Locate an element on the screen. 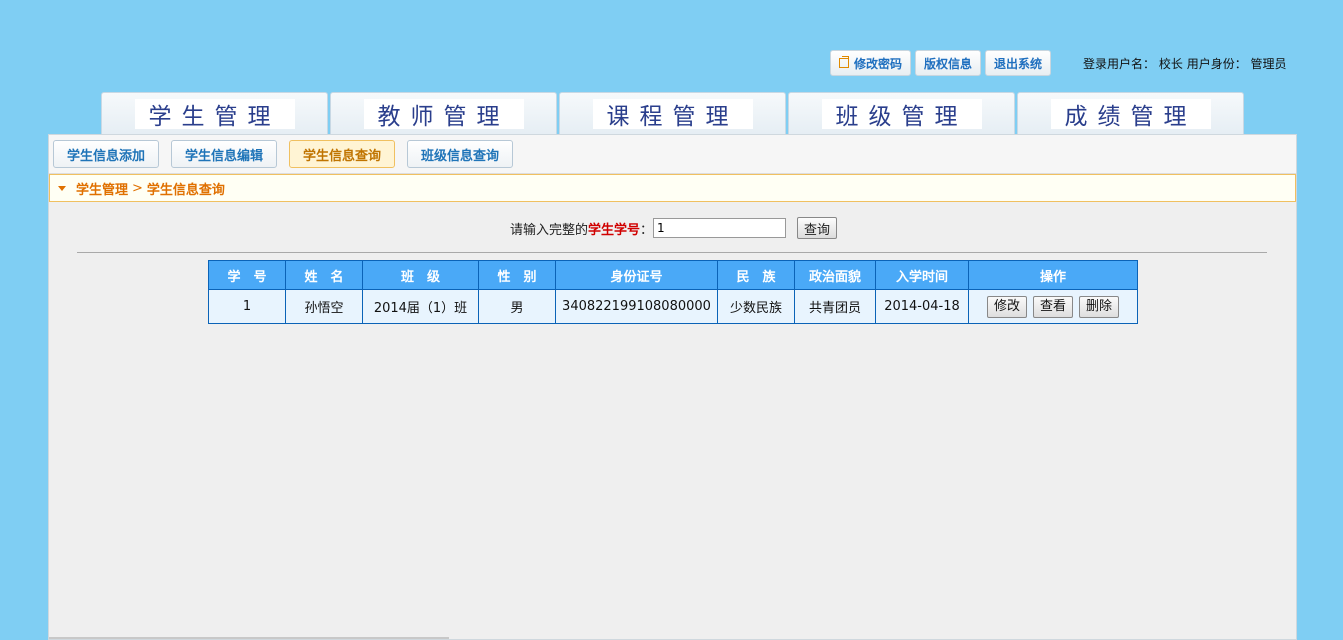  search-bar: 请输入完整的学生学号： 查询 is located at coordinates (674, 228).